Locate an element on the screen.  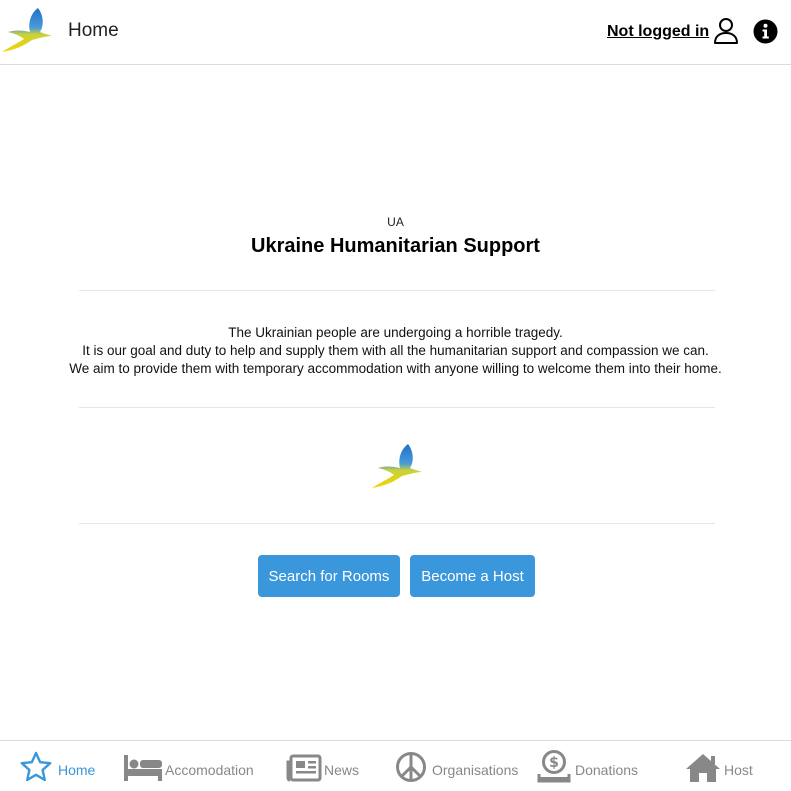
nav-item-donations: $ Donations is located at coordinates (592, 766).